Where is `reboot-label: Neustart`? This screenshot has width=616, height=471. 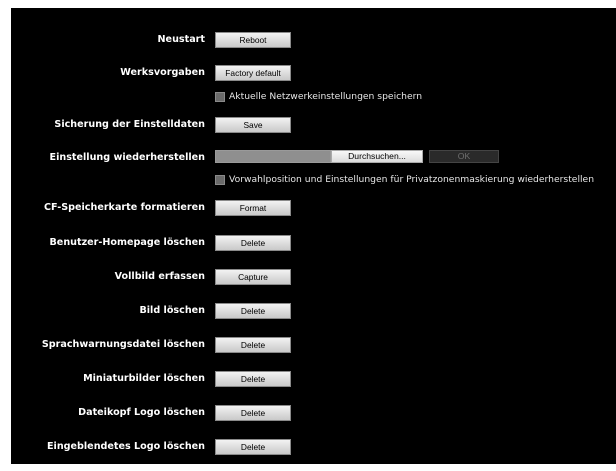
reboot-label: Neustart is located at coordinates (181, 39).